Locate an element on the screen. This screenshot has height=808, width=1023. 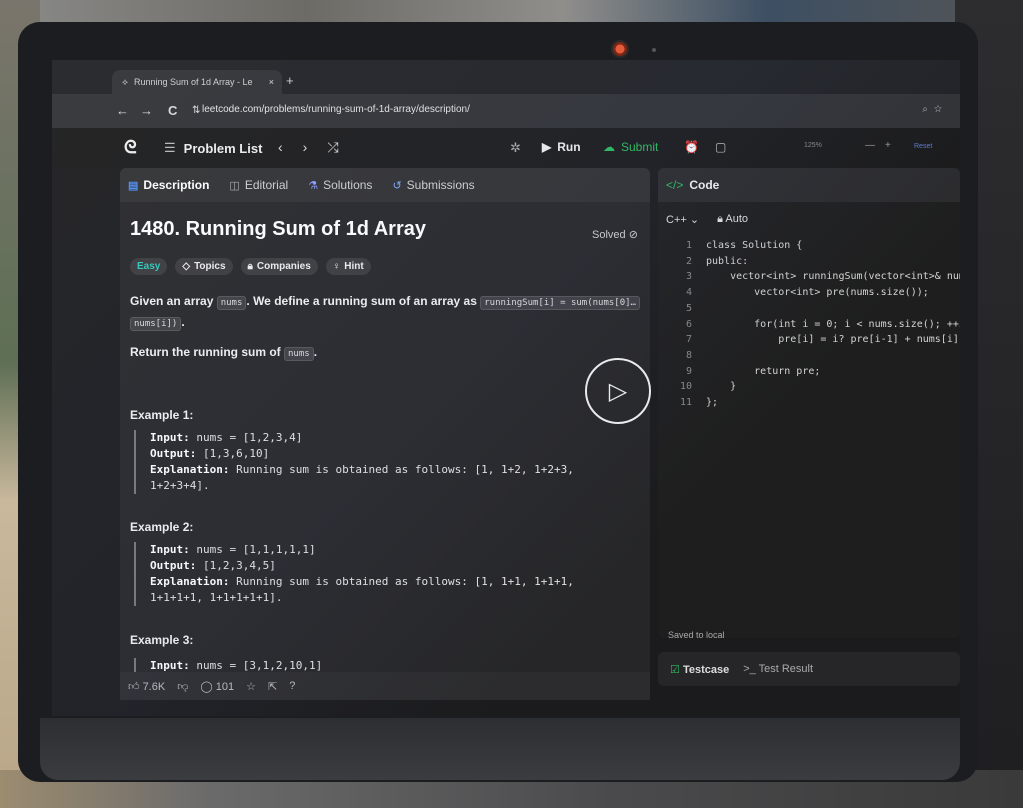
alarm-clock-icon: ⏰ is located at coordinates (691, 147).